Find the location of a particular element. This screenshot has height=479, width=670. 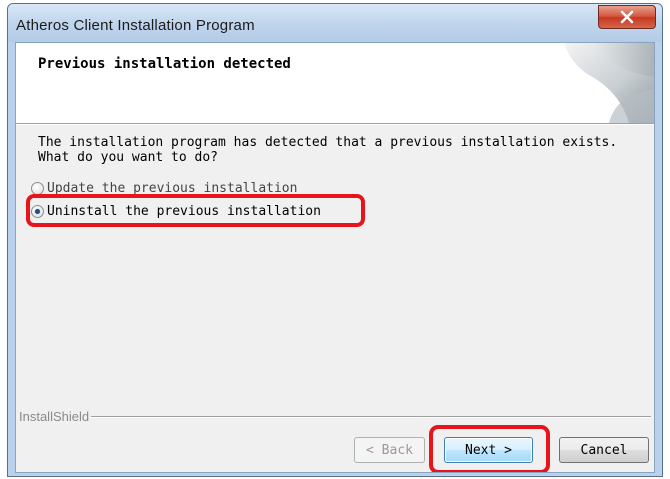

back-button: < Back is located at coordinates (389, 450).